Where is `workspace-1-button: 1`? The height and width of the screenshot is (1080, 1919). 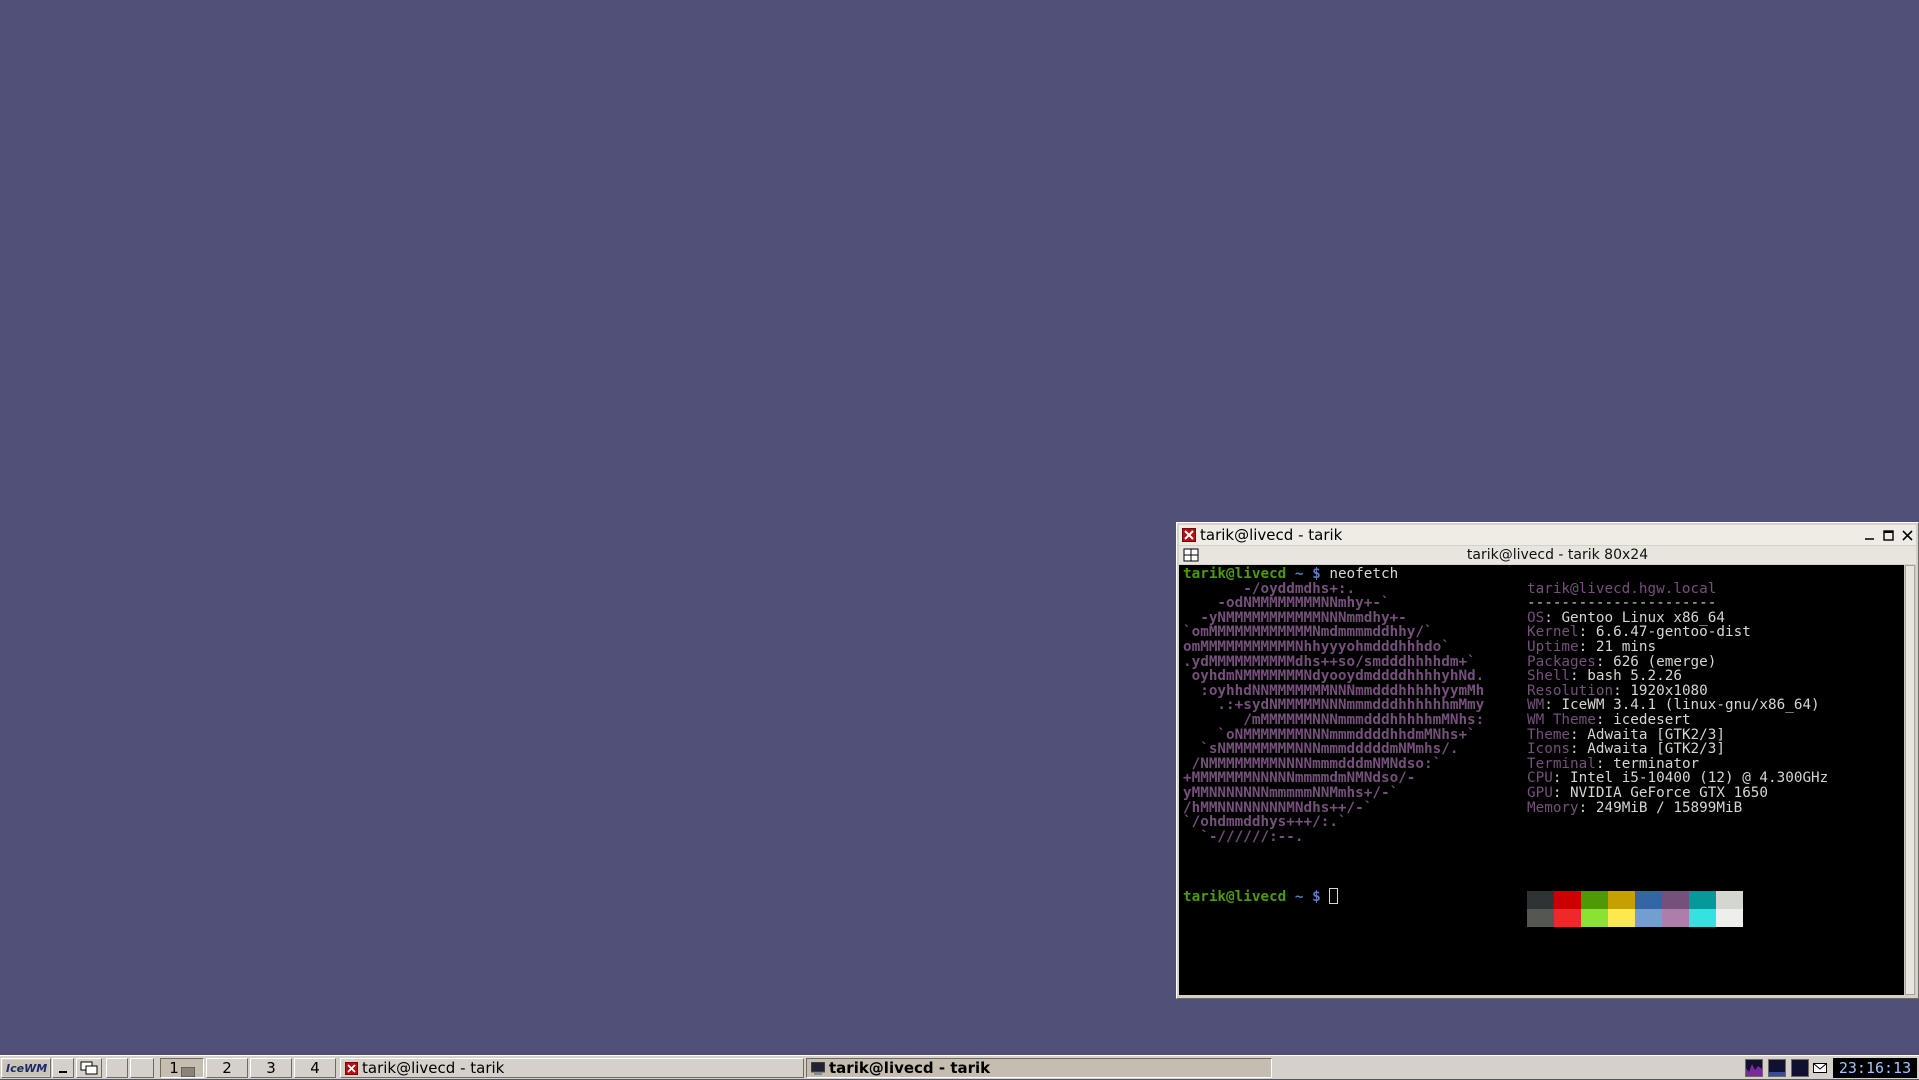
workspace-1-button: 1 is located at coordinates (182, 1068).